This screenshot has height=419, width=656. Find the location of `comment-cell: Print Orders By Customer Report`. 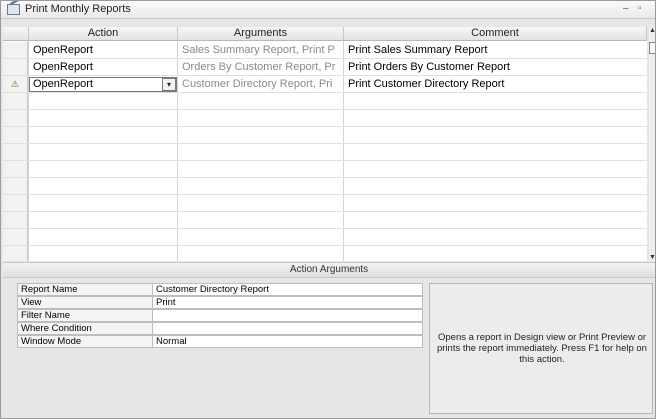

comment-cell: Print Orders By Customer Report is located at coordinates (495, 67).